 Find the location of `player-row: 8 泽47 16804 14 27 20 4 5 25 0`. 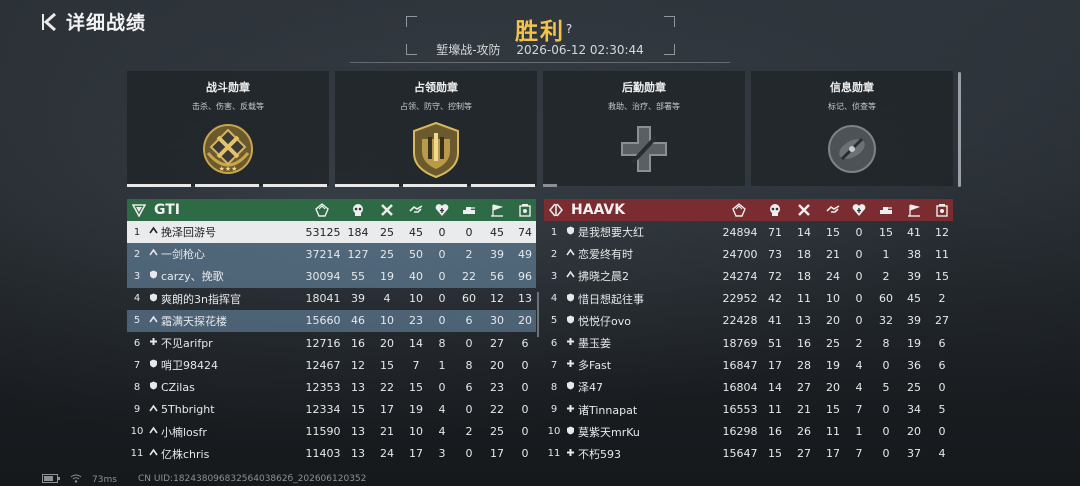

player-row: 8 泽47 16804 14 27 20 4 5 25 0 is located at coordinates (748, 387).